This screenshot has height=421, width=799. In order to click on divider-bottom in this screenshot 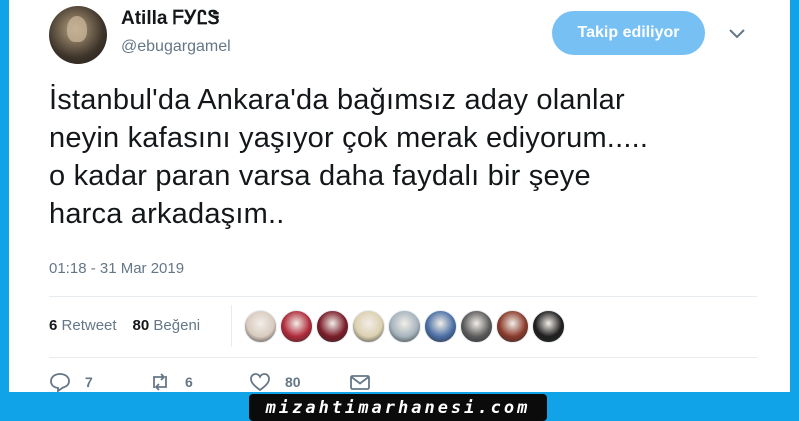, I will do `click(403, 357)`.